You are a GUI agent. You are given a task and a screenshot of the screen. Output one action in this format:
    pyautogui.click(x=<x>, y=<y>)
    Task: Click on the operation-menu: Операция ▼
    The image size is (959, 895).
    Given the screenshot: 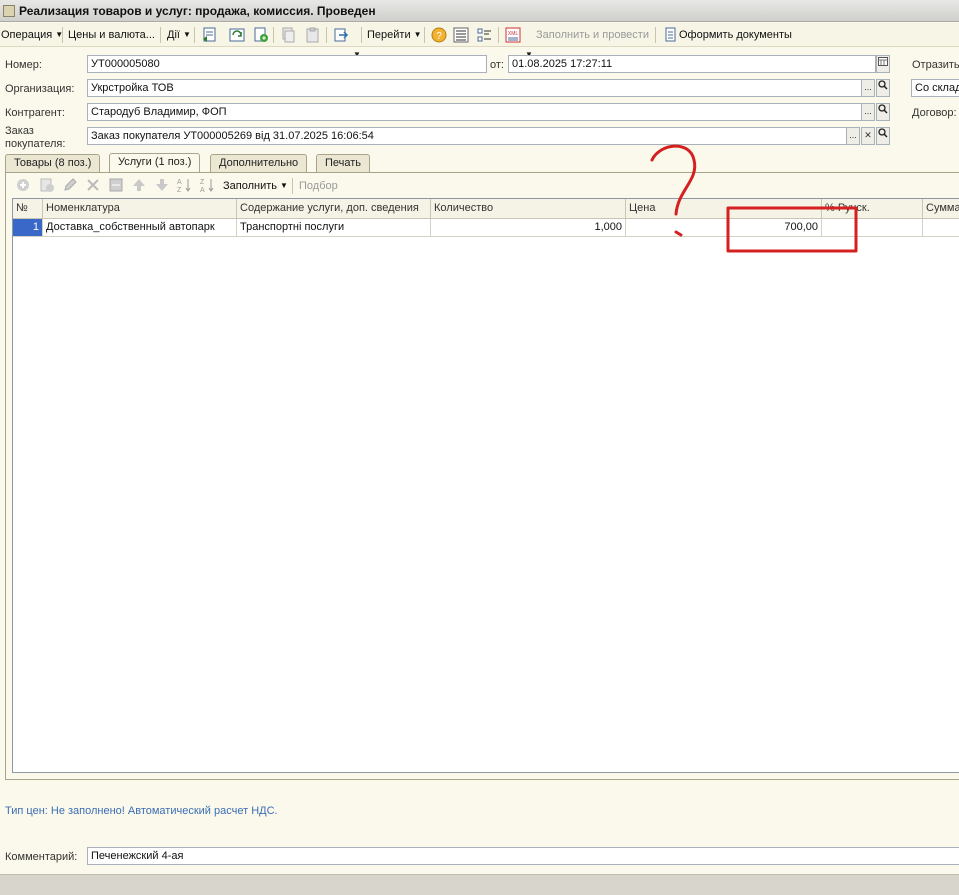 What is the action you would take?
    pyautogui.click(x=32, y=35)
    